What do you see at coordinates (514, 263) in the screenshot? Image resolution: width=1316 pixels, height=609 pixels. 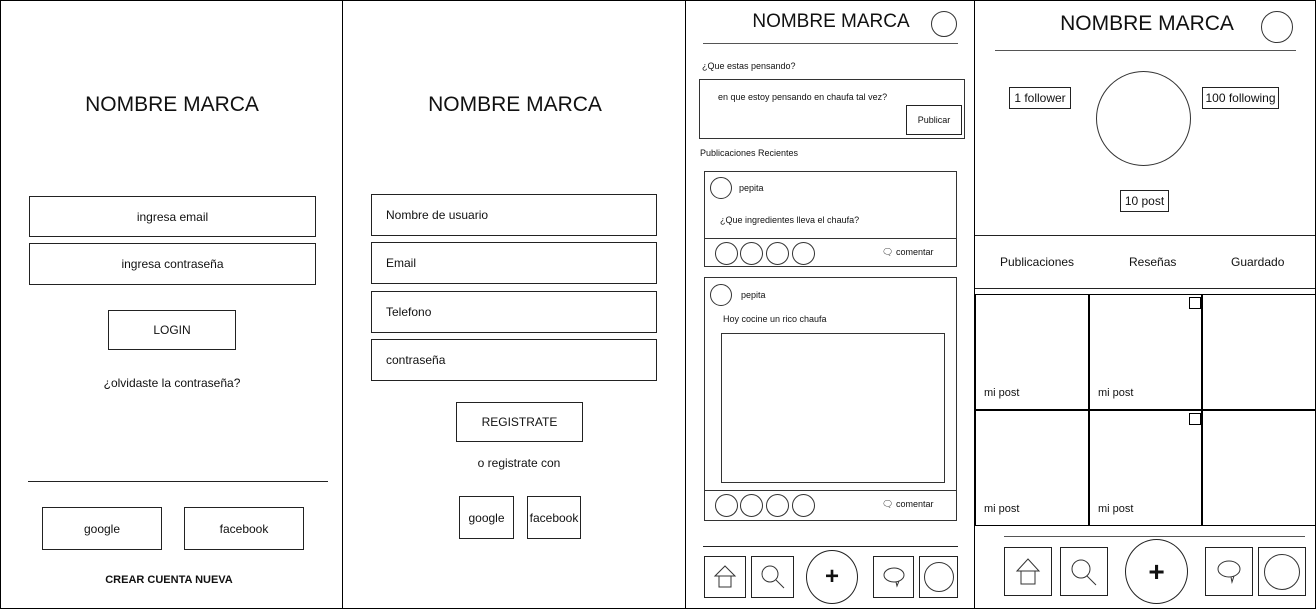 I see `email-input: Email` at bounding box center [514, 263].